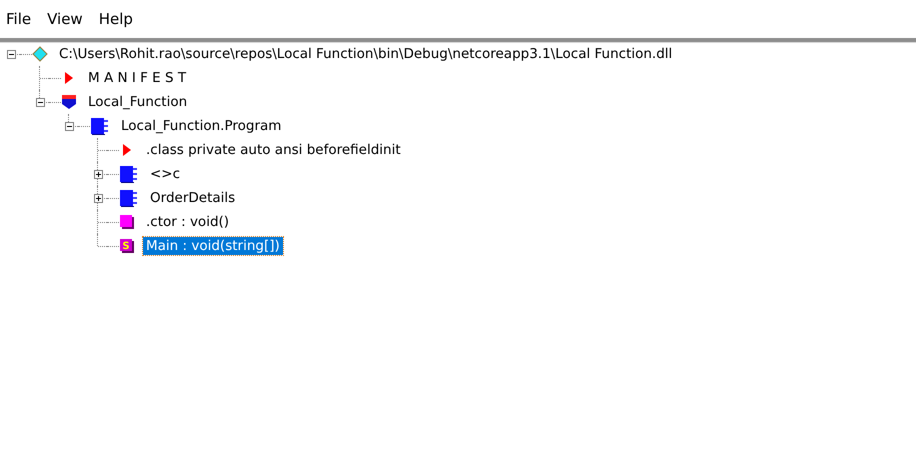 Image resolution: width=916 pixels, height=449 pixels. Describe the element at coordinates (40, 54) in the screenshot. I see `diamond-icon` at that location.